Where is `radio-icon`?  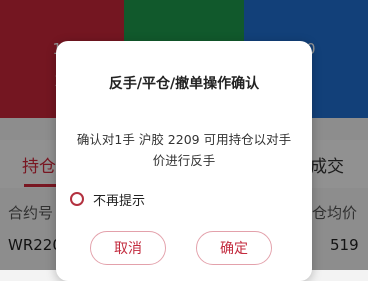 radio-icon is located at coordinates (77, 199).